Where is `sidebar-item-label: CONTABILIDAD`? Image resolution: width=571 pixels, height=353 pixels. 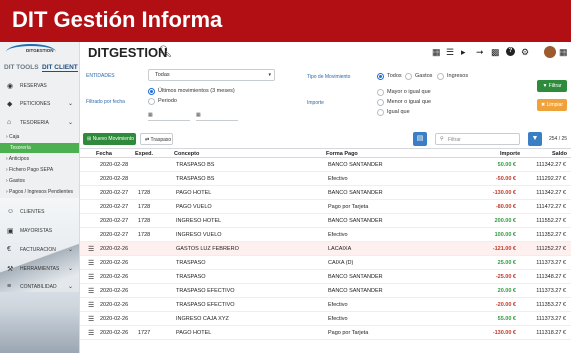 sidebar-item-label: CONTABILIDAD is located at coordinates (38, 287).